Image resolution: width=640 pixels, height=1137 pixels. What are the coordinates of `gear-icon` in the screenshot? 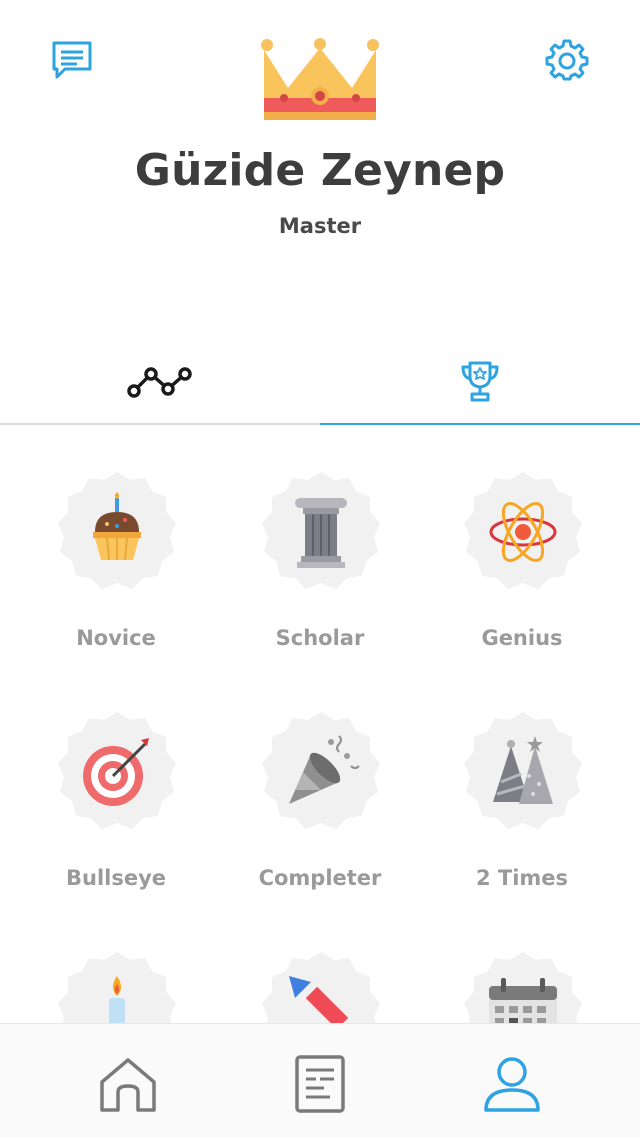 It's located at (567, 60).